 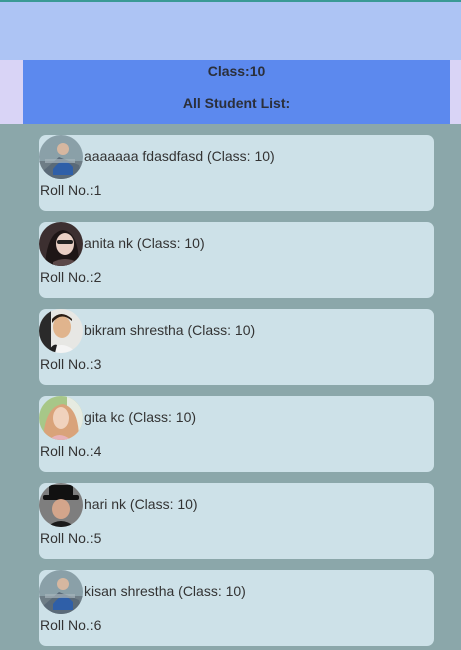 I want to click on student-name: hari nk (Class: 10), so click(x=141, y=504).